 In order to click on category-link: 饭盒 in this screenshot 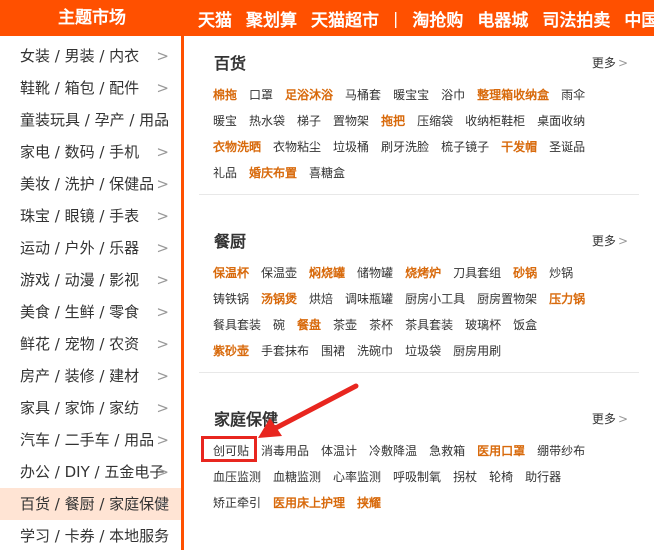, I will do `click(525, 324)`.